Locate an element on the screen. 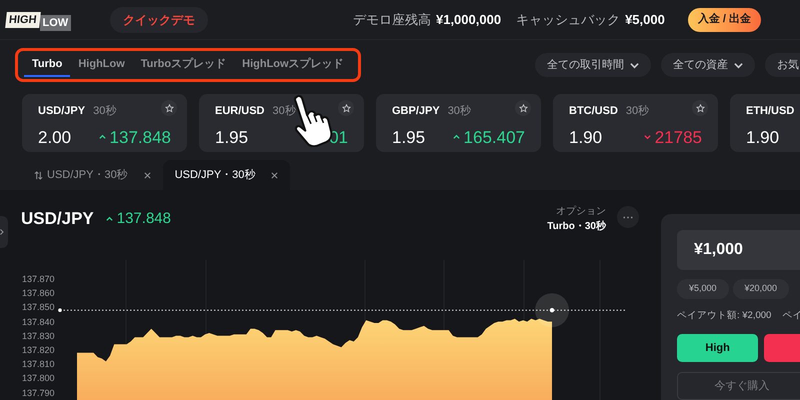  asset-price: 21785 is located at coordinates (678, 137).